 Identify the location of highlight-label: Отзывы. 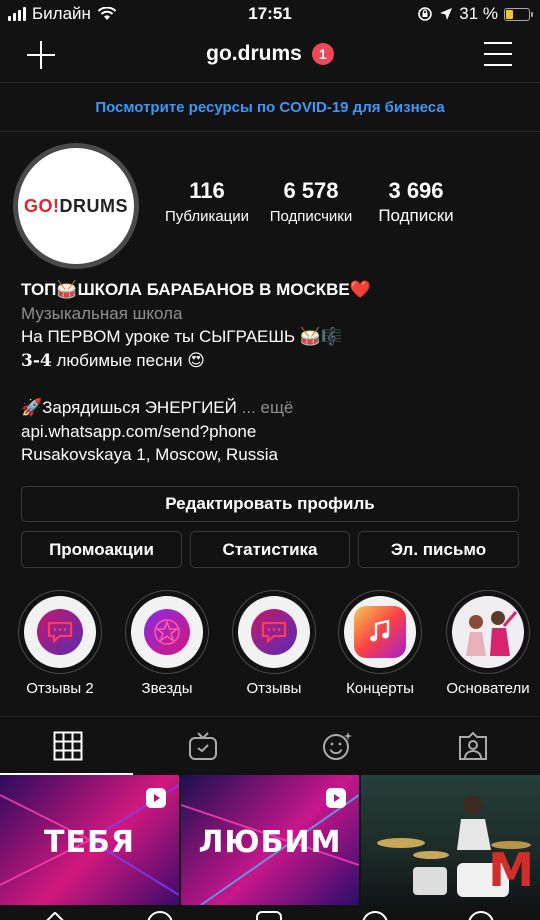
(274, 688).